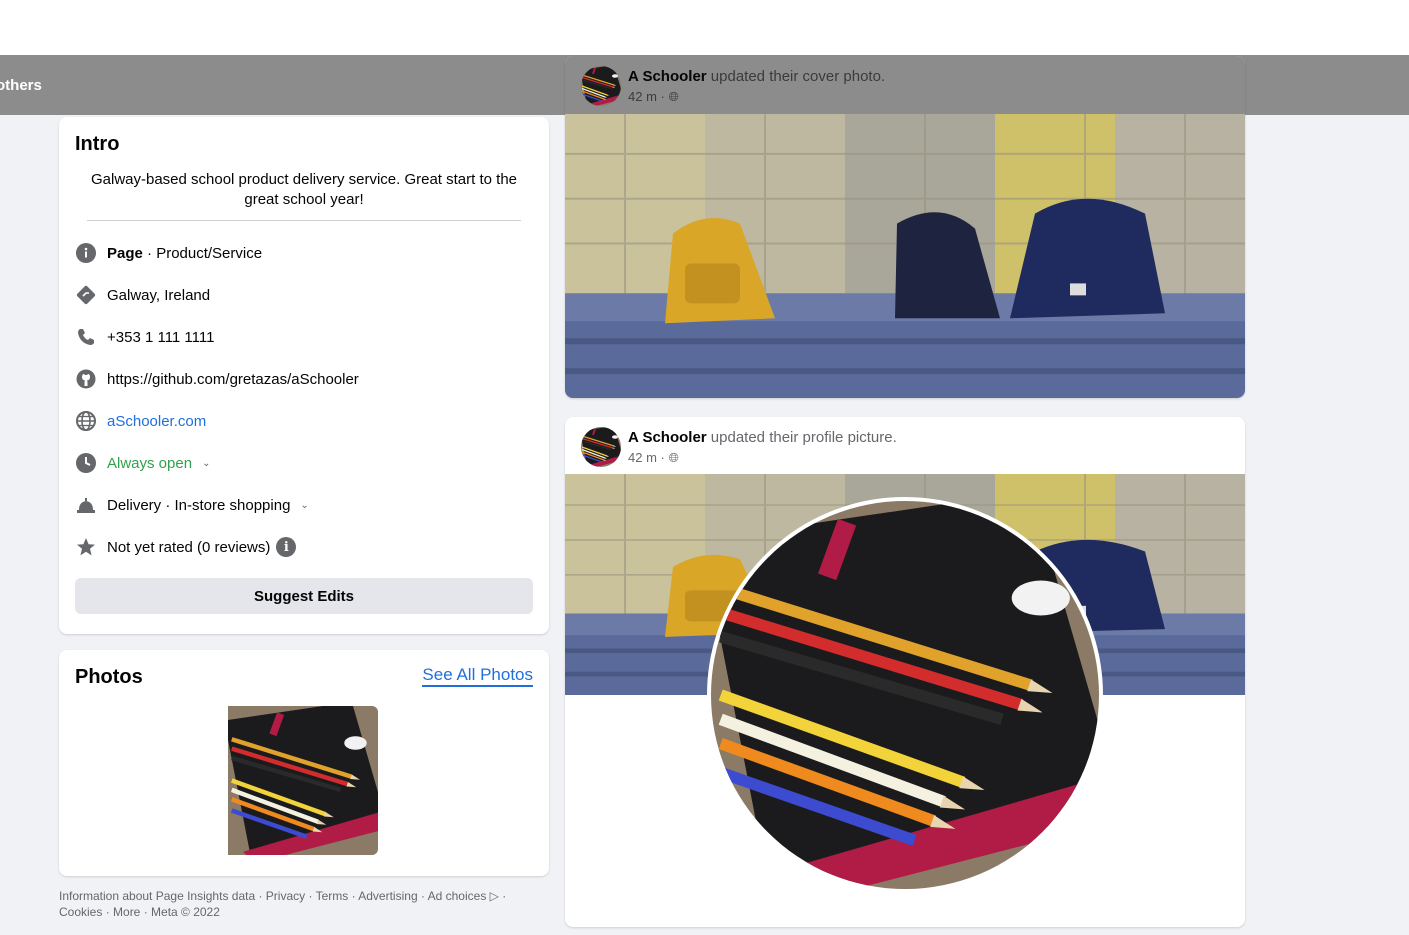  Describe the element at coordinates (149, 463) in the screenshot. I see `hours-text: Always open` at that location.